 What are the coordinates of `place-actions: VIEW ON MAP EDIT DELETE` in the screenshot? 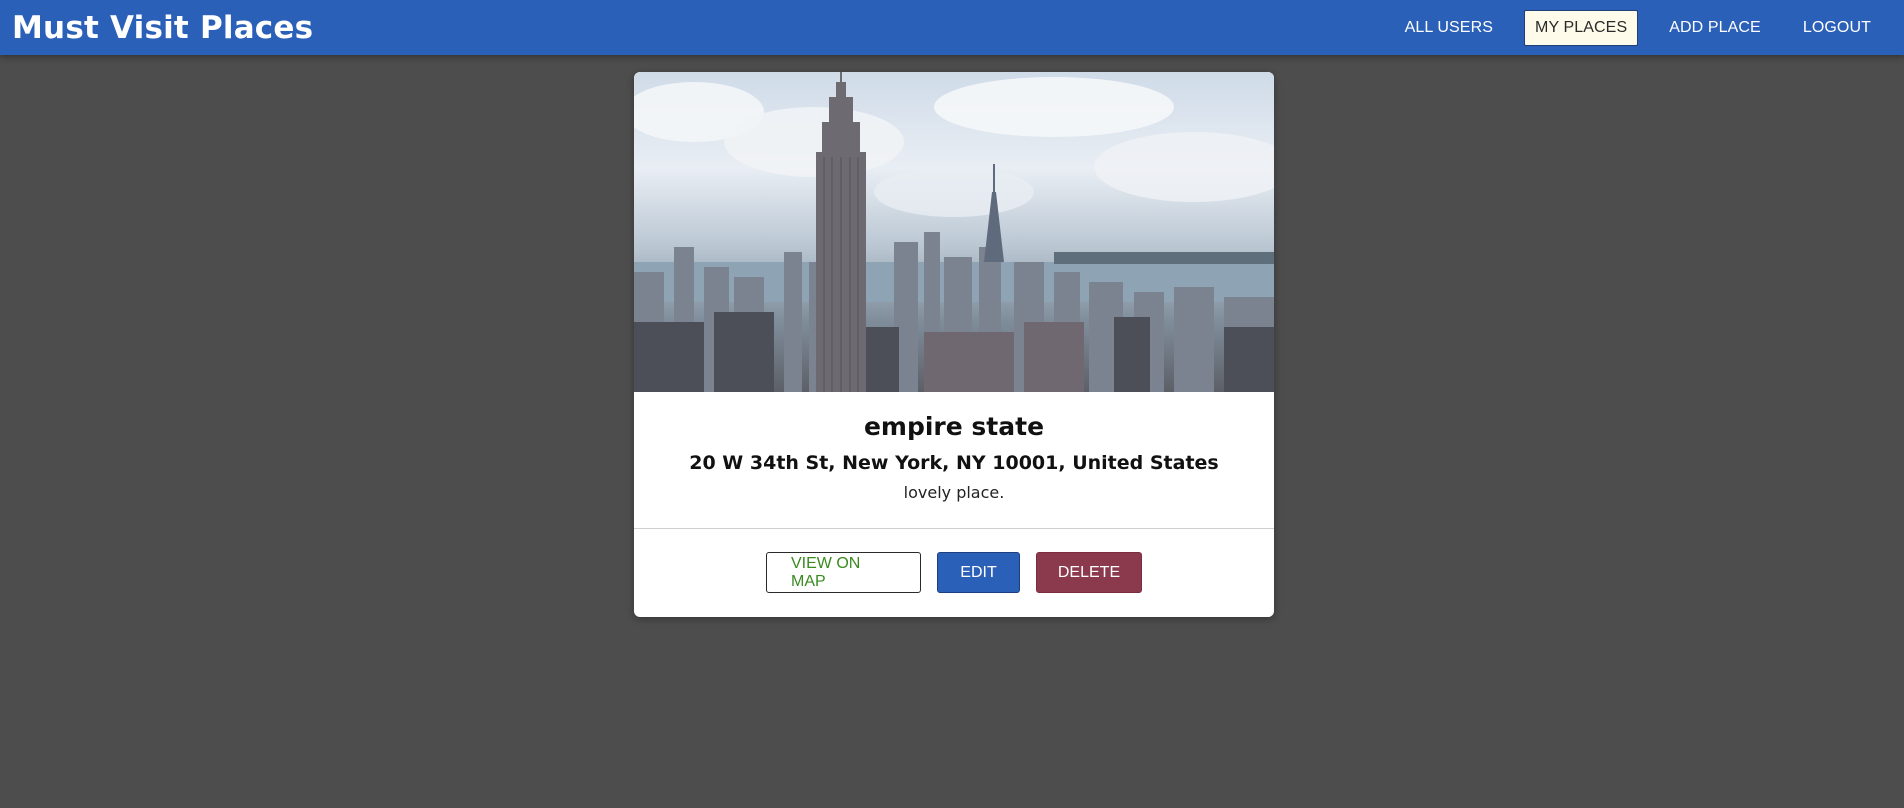 It's located at (954, 572).